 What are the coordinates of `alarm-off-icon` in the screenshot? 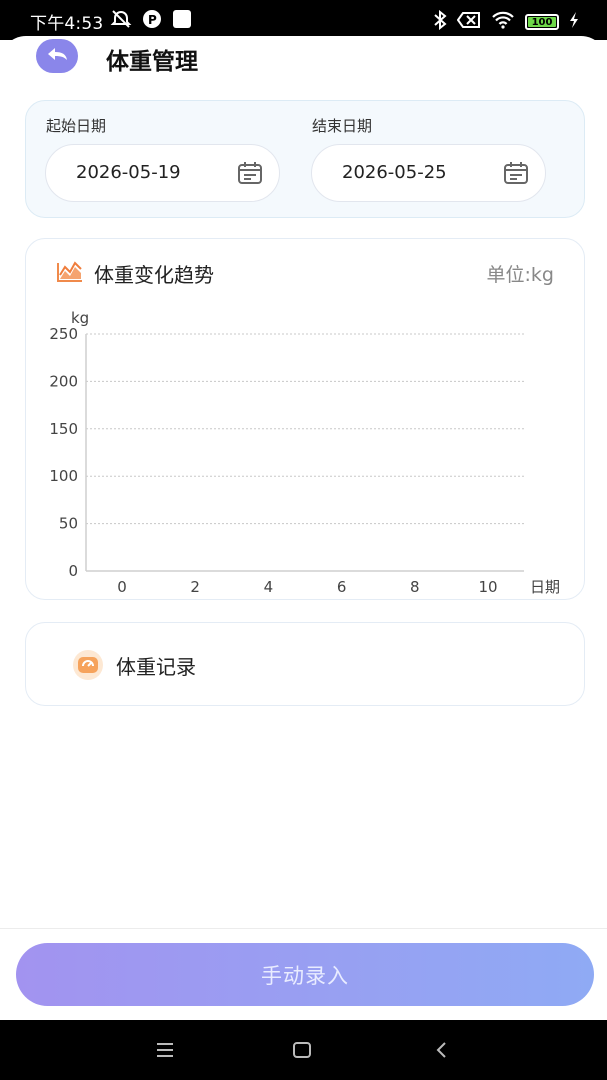 It's located at (121, 21).